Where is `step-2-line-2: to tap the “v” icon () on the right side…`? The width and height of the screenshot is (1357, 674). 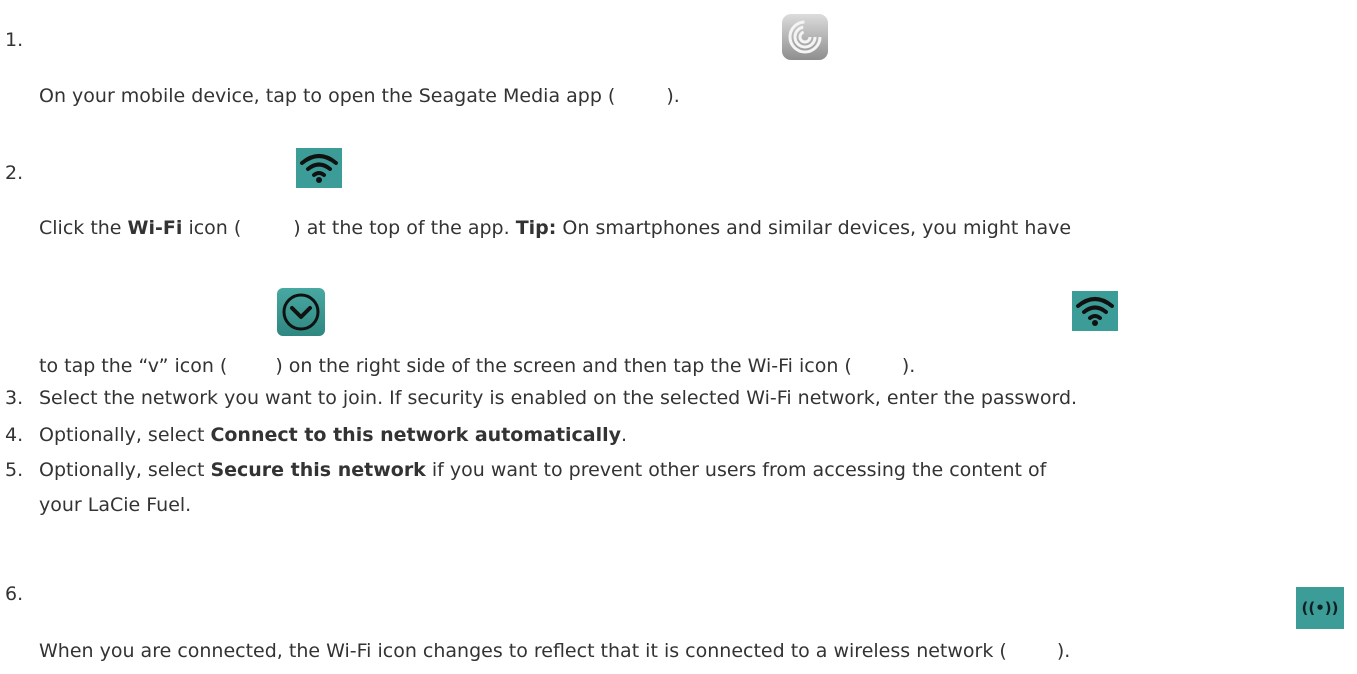 step-2-line-2: to tap the “v” icon () on the right side… is located at coordinates (477, 366).